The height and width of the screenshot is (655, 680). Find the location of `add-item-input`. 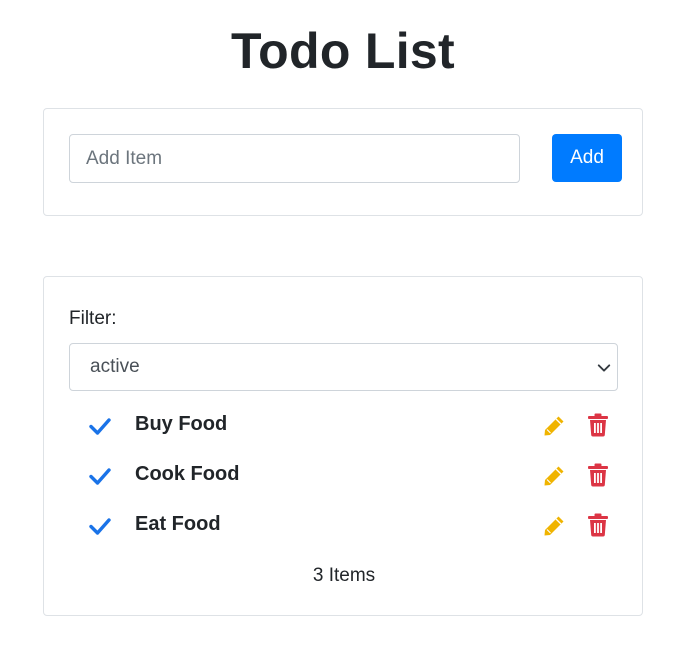

add-item-input is located at coordinates (294, 158).